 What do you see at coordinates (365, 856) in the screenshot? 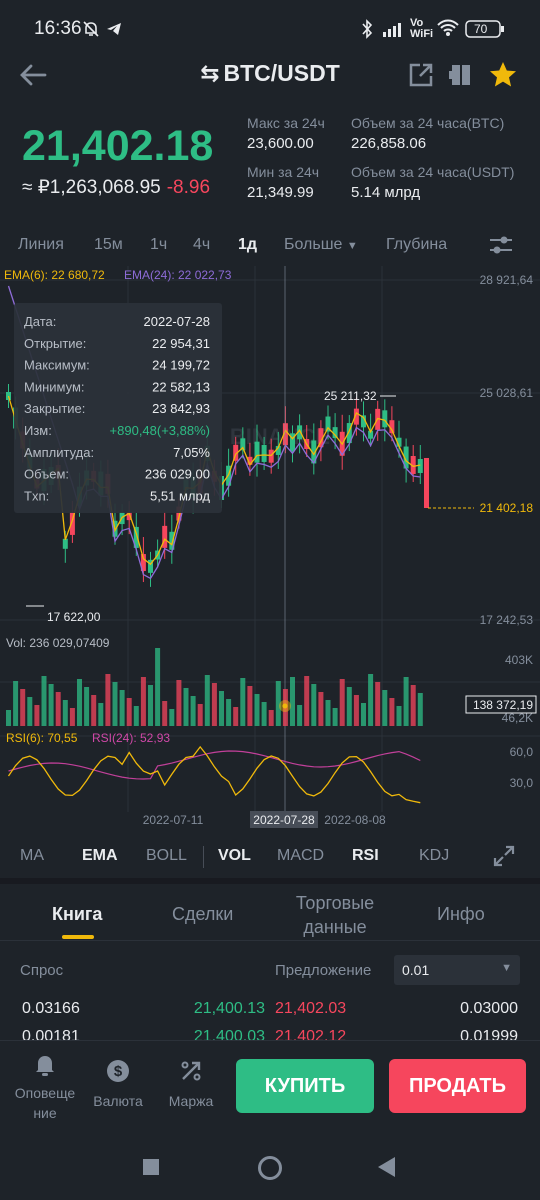
I see `indicator-rsi: RSI` at bounding box center [365, 856].